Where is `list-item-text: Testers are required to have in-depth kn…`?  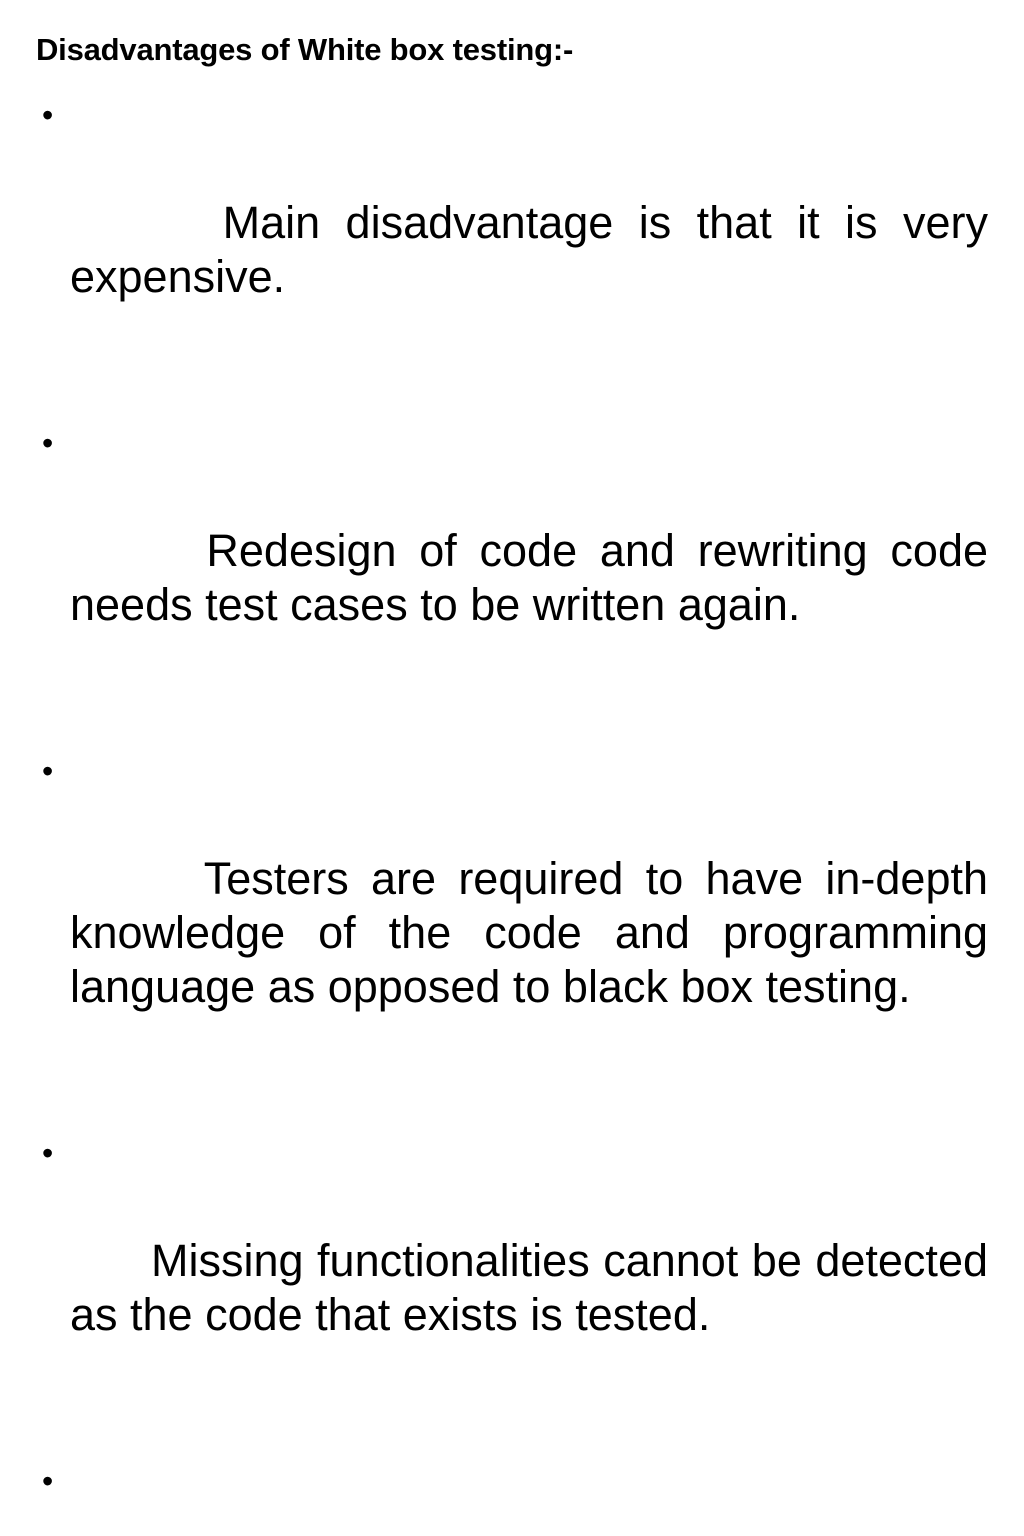 list-item-text: Testers are required to have in-depth kn… is located at coordinates (535, 932).